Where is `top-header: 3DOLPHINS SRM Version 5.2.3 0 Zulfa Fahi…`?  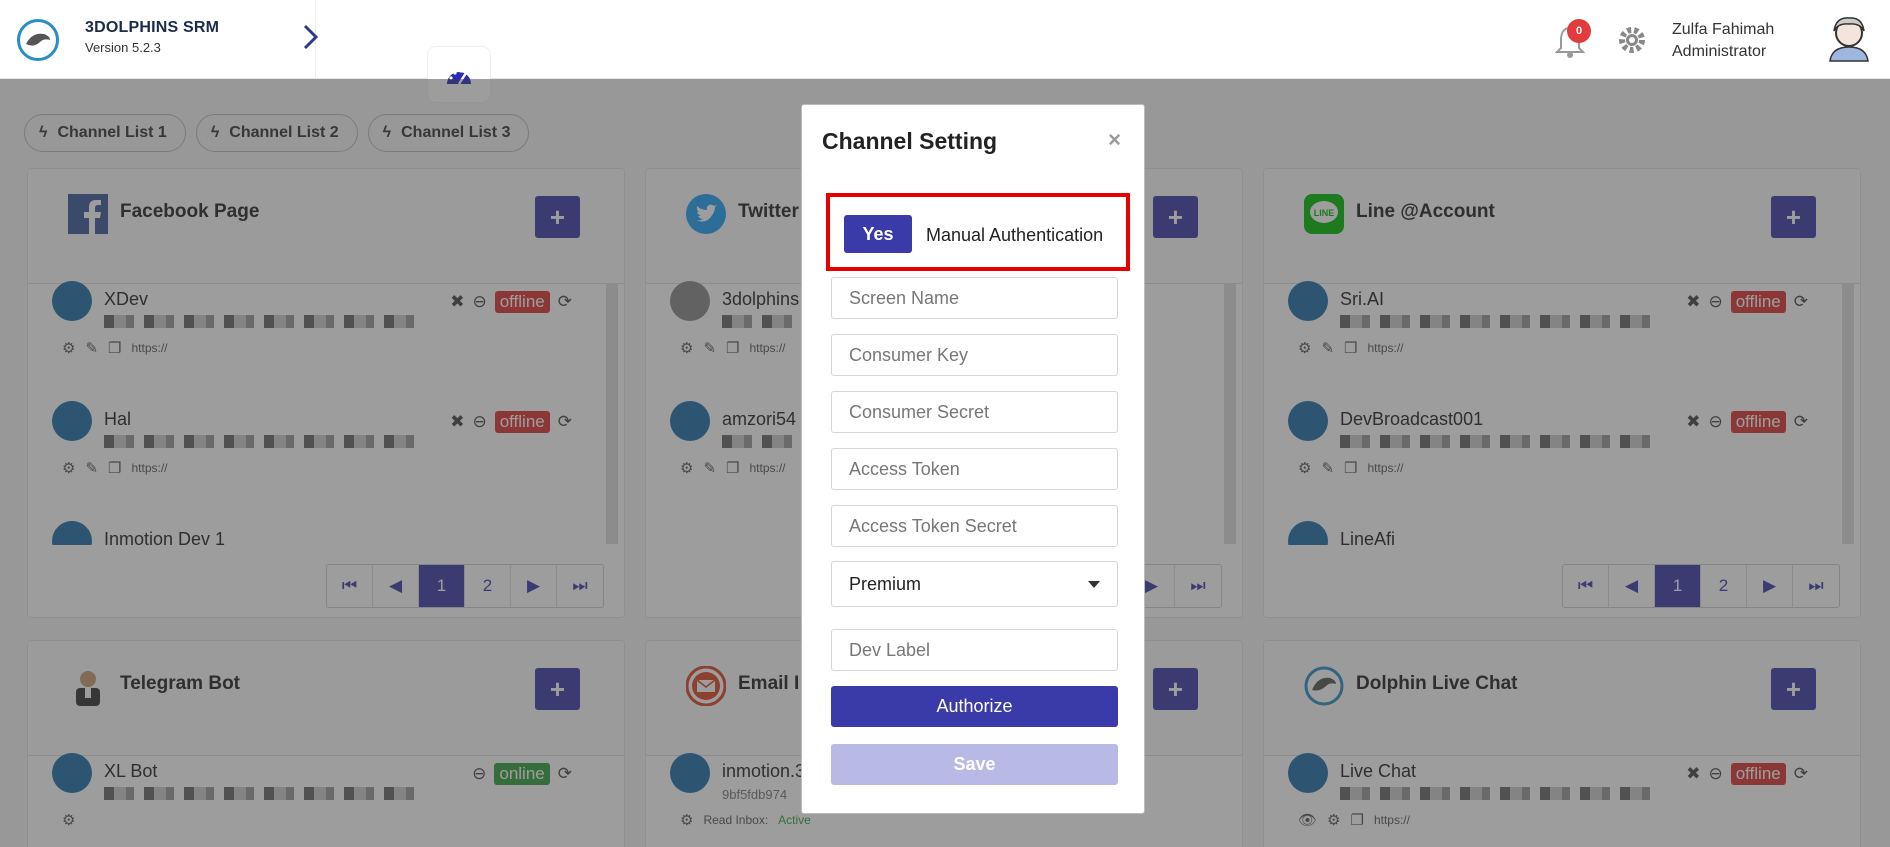
top-header: 3DOLPHINS SRM Version 5.2.3 0 Zulfa Fahi… is located at coordinates (945, 39).